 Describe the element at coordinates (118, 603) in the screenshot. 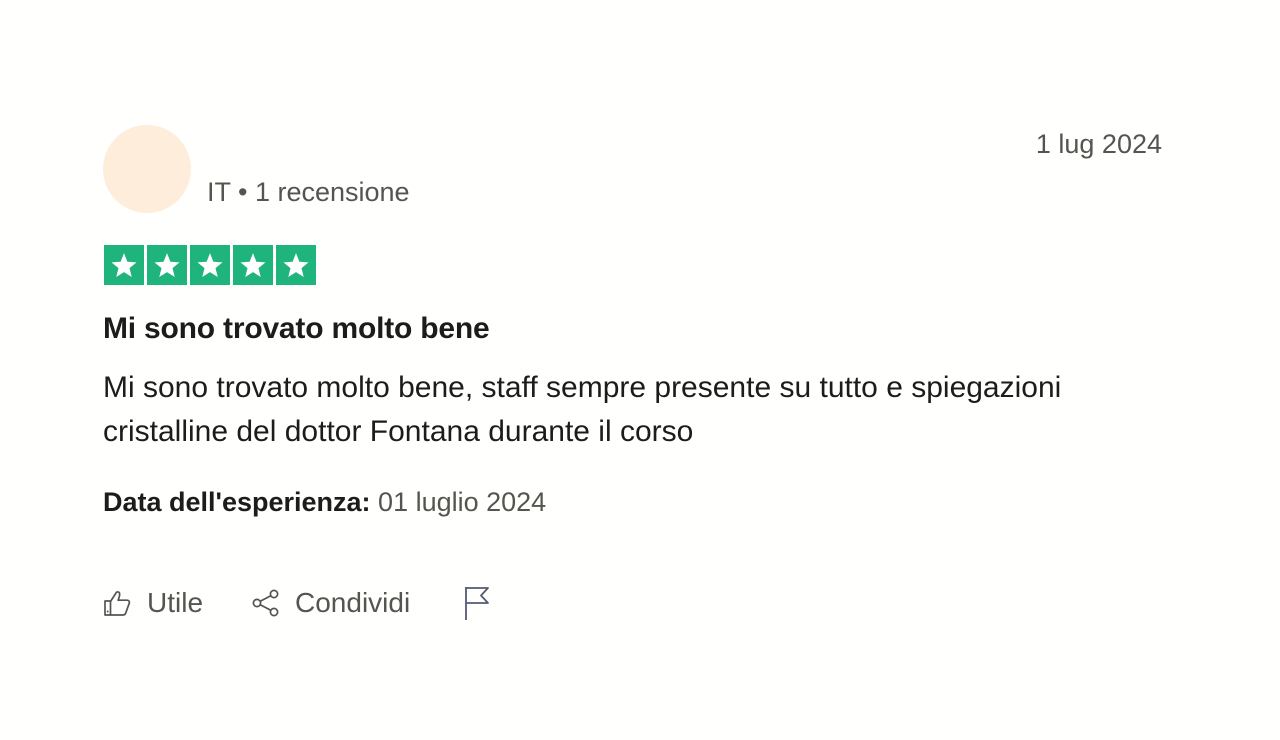

I see `thumbs-up-icon` at that location.